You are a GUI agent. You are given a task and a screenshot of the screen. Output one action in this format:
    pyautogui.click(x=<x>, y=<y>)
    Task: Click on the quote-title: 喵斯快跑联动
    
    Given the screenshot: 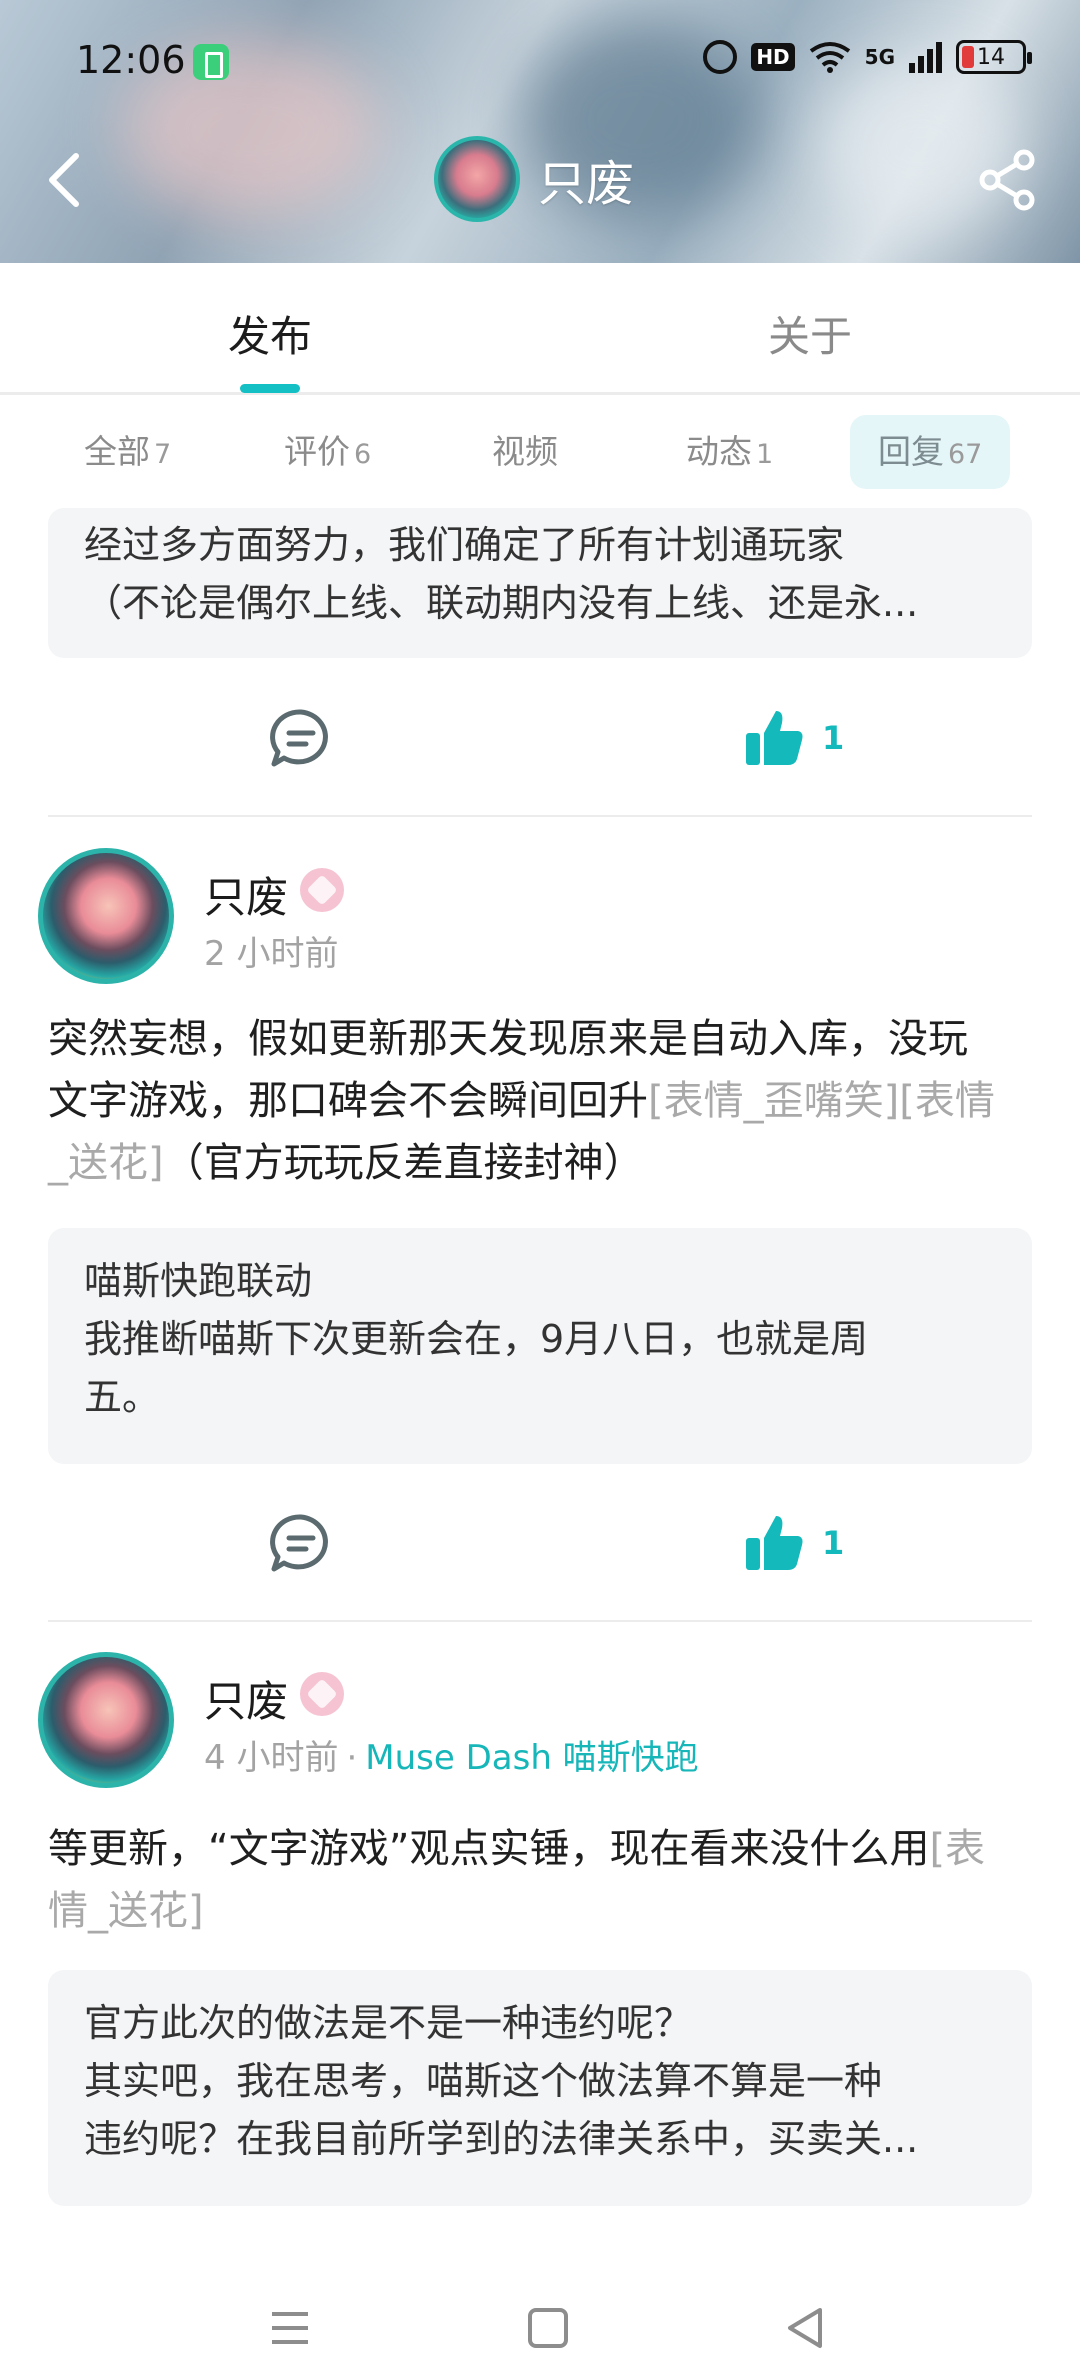 What is the action you would take?
    pyautogui.click(x=198, y=1281)
    